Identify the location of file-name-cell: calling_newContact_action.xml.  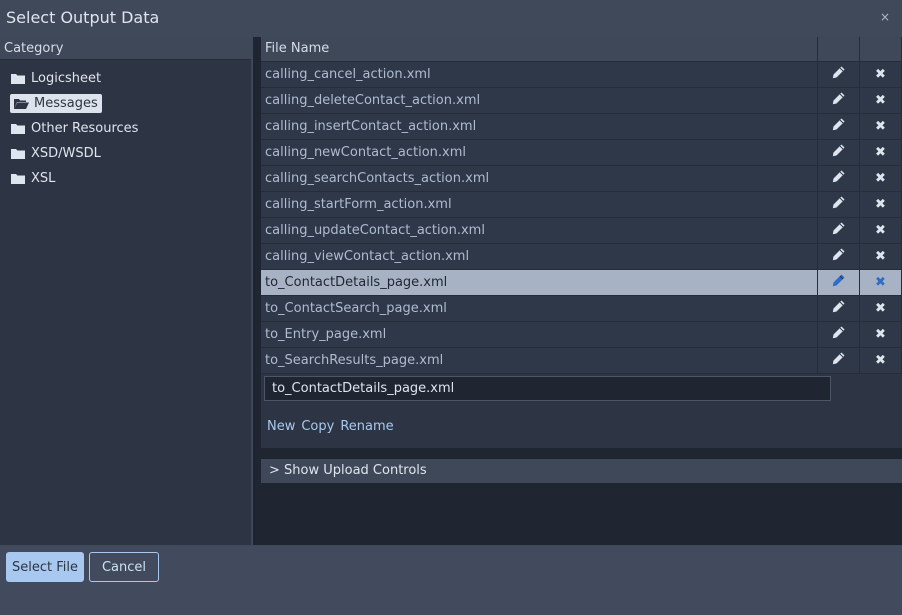
(539, 152).